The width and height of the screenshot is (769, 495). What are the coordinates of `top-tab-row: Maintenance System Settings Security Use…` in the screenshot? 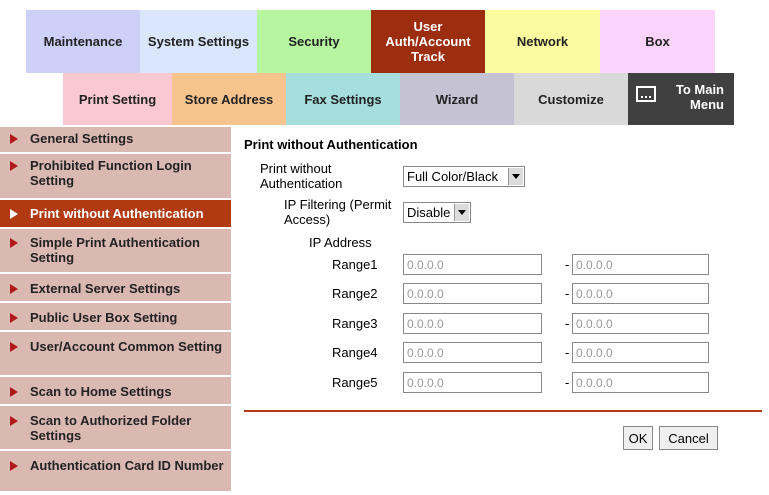 It's located at (370, 41).